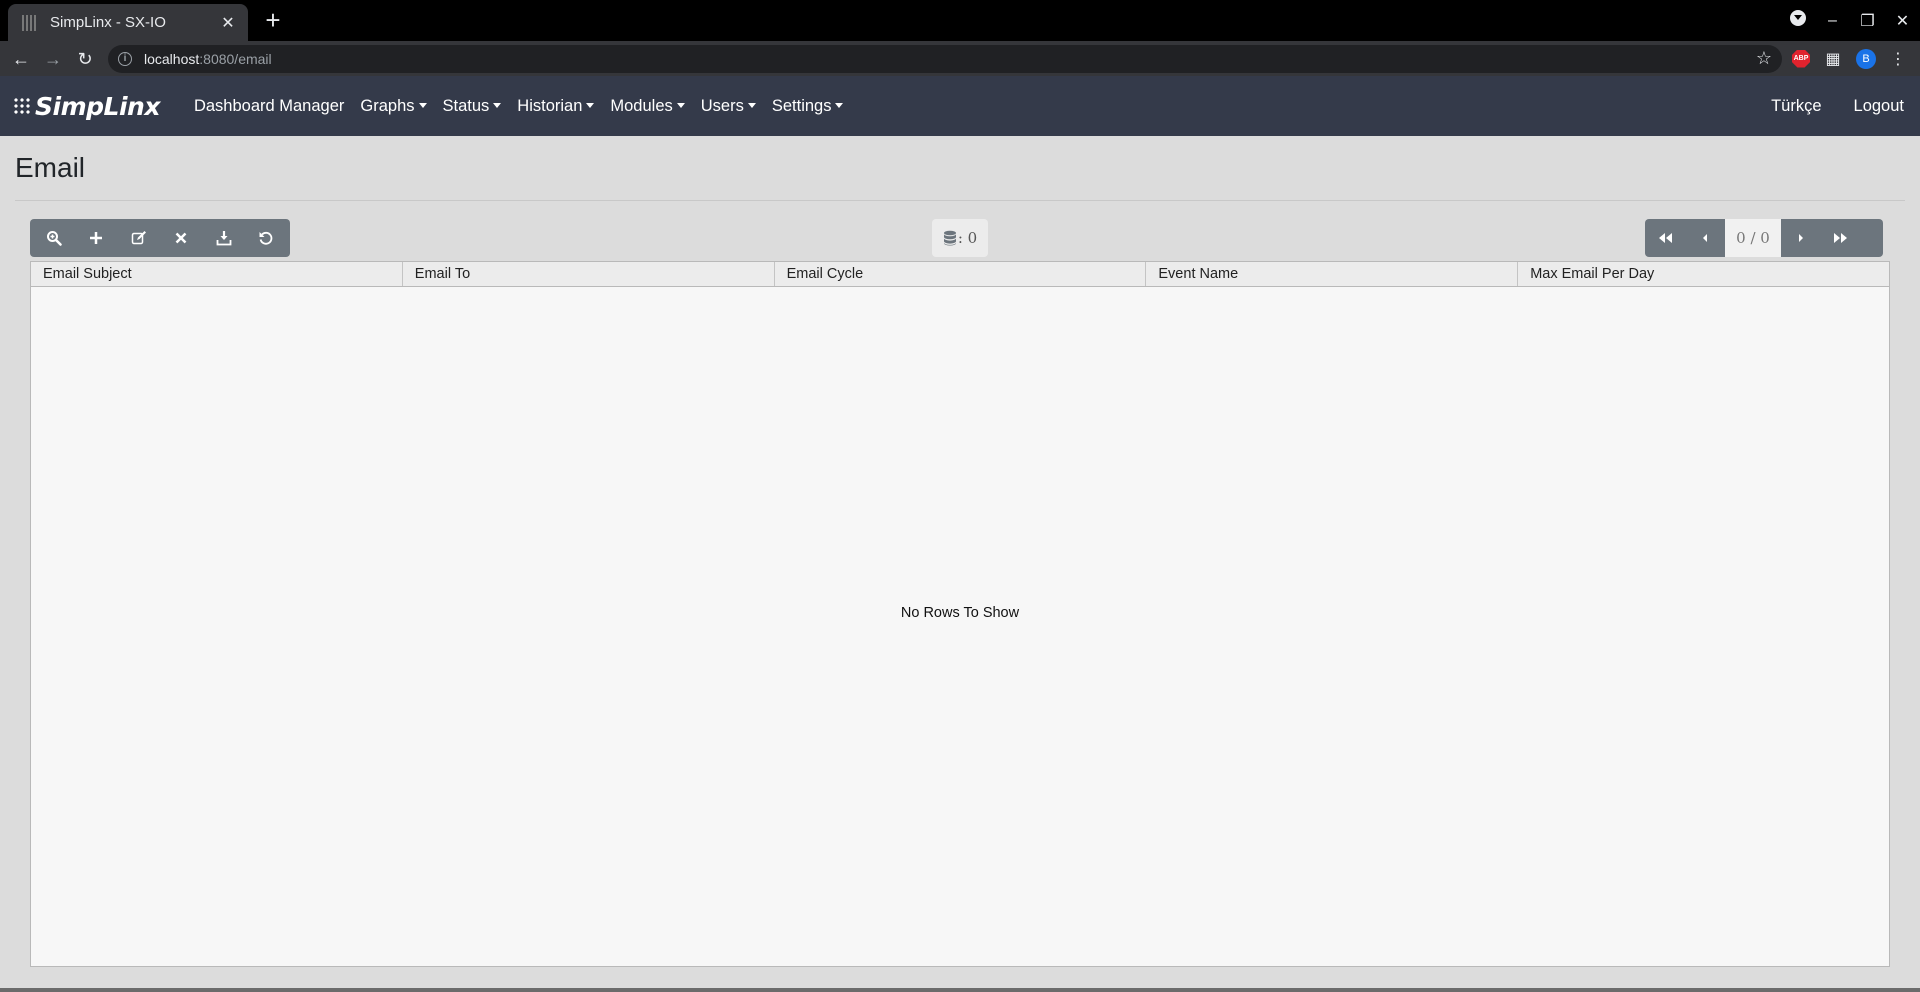  What do you see at coordinates (945, 59) in the screenshot?
I see `address-bar: i localhost :8080/email ☆` at bounding box center [945, 59].